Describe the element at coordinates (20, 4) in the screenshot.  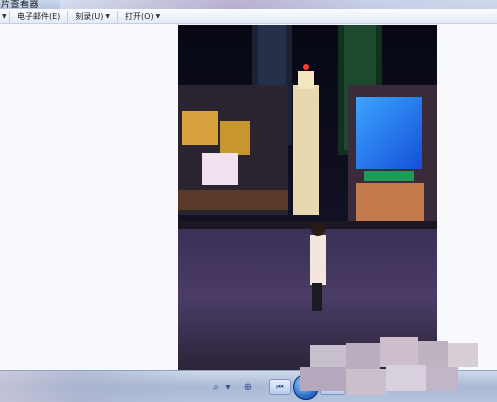
I see `window-title: 片查看器` at that location.